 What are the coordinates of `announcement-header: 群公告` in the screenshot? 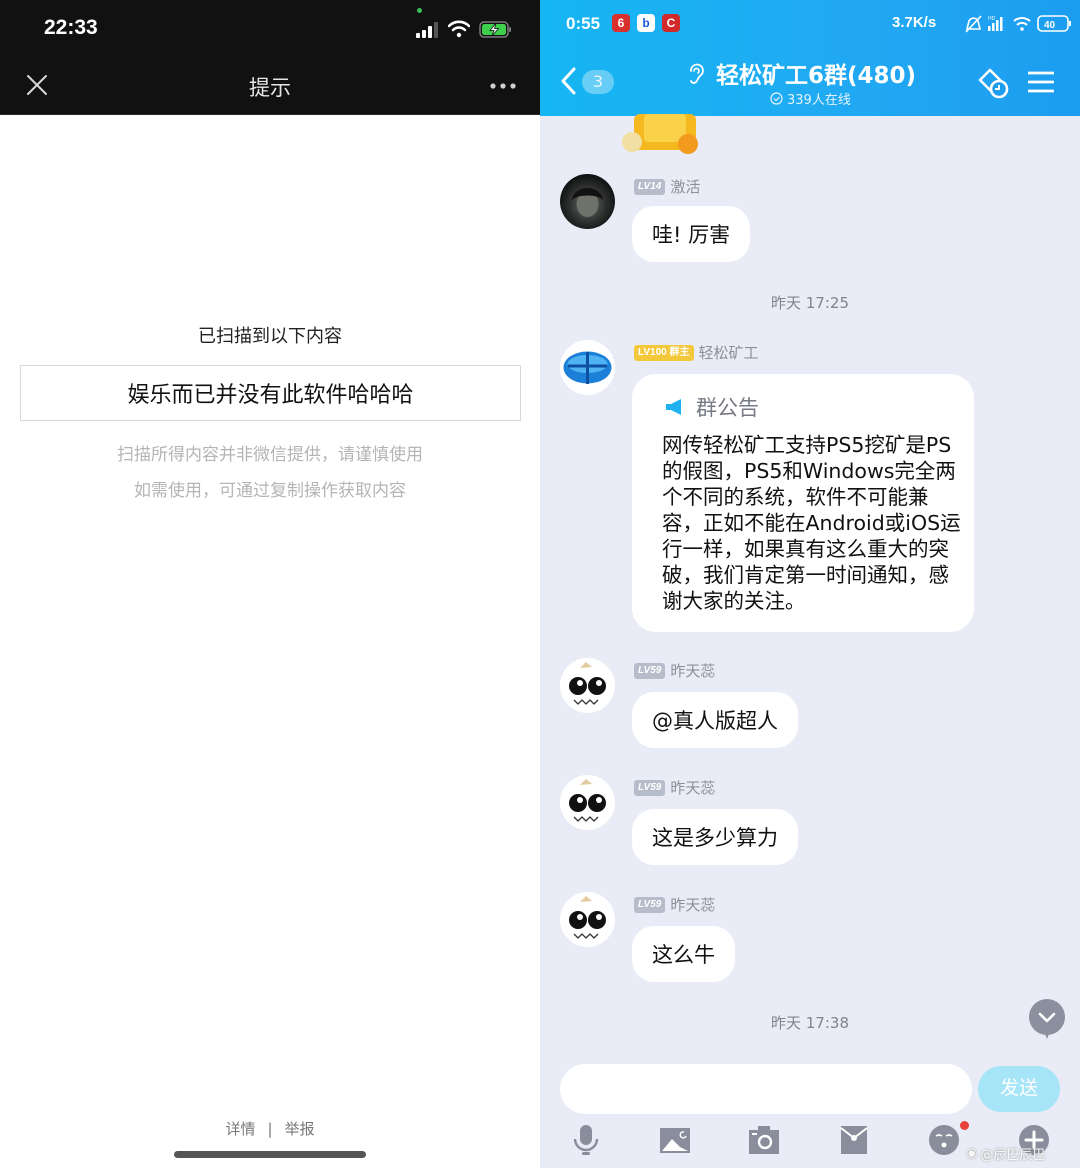 It's located at (711, 407).